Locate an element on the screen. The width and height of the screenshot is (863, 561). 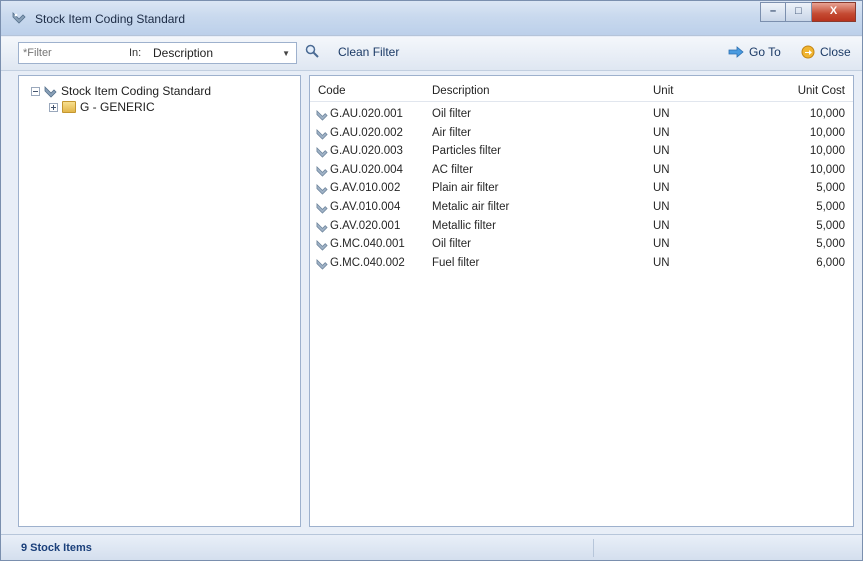
tree-root: Stock Item Coding Standard is located at coordinates (121, 91).